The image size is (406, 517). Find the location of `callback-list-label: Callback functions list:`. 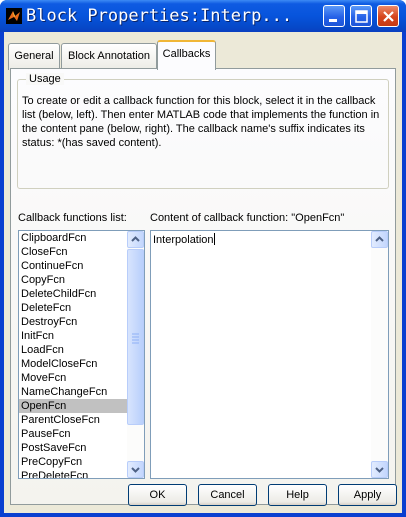

callback-list-label: Callback functions list: is located at coordinates (72, 218).